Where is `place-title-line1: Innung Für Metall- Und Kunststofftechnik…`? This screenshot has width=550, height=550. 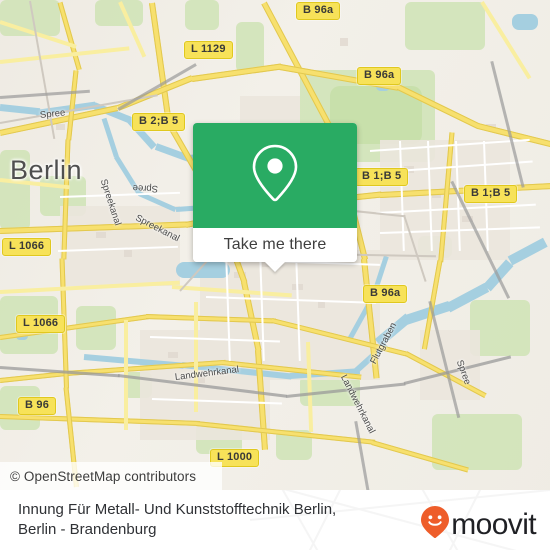 place-title-line1: Innung Für Metall- Und Kunststofftechnik… is located at coordinates (177, 509).